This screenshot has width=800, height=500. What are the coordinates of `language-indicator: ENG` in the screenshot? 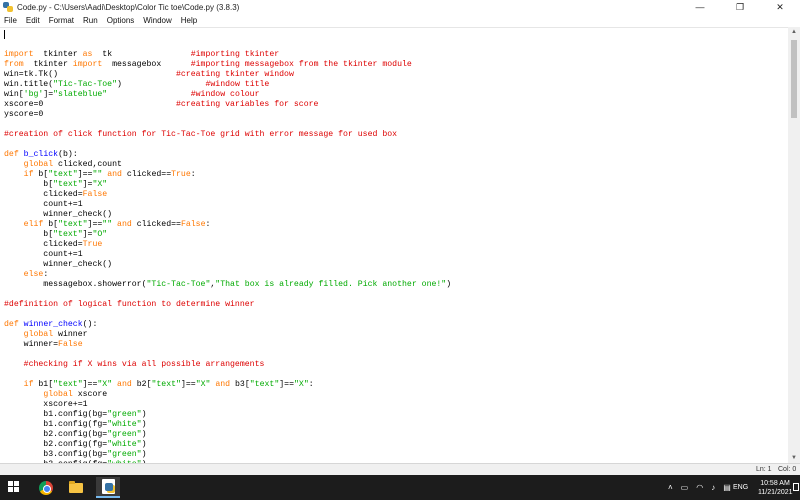 It's located at (740, 487).